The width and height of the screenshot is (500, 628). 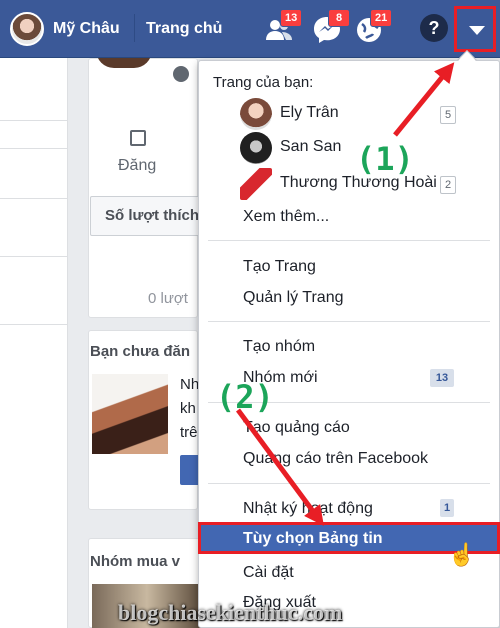 What do you see at coordinates (335, 459) in the screenshot?
I see `facebook-ads-item: Quảng cáo trên Facebook` at bounding box center [335, 459].